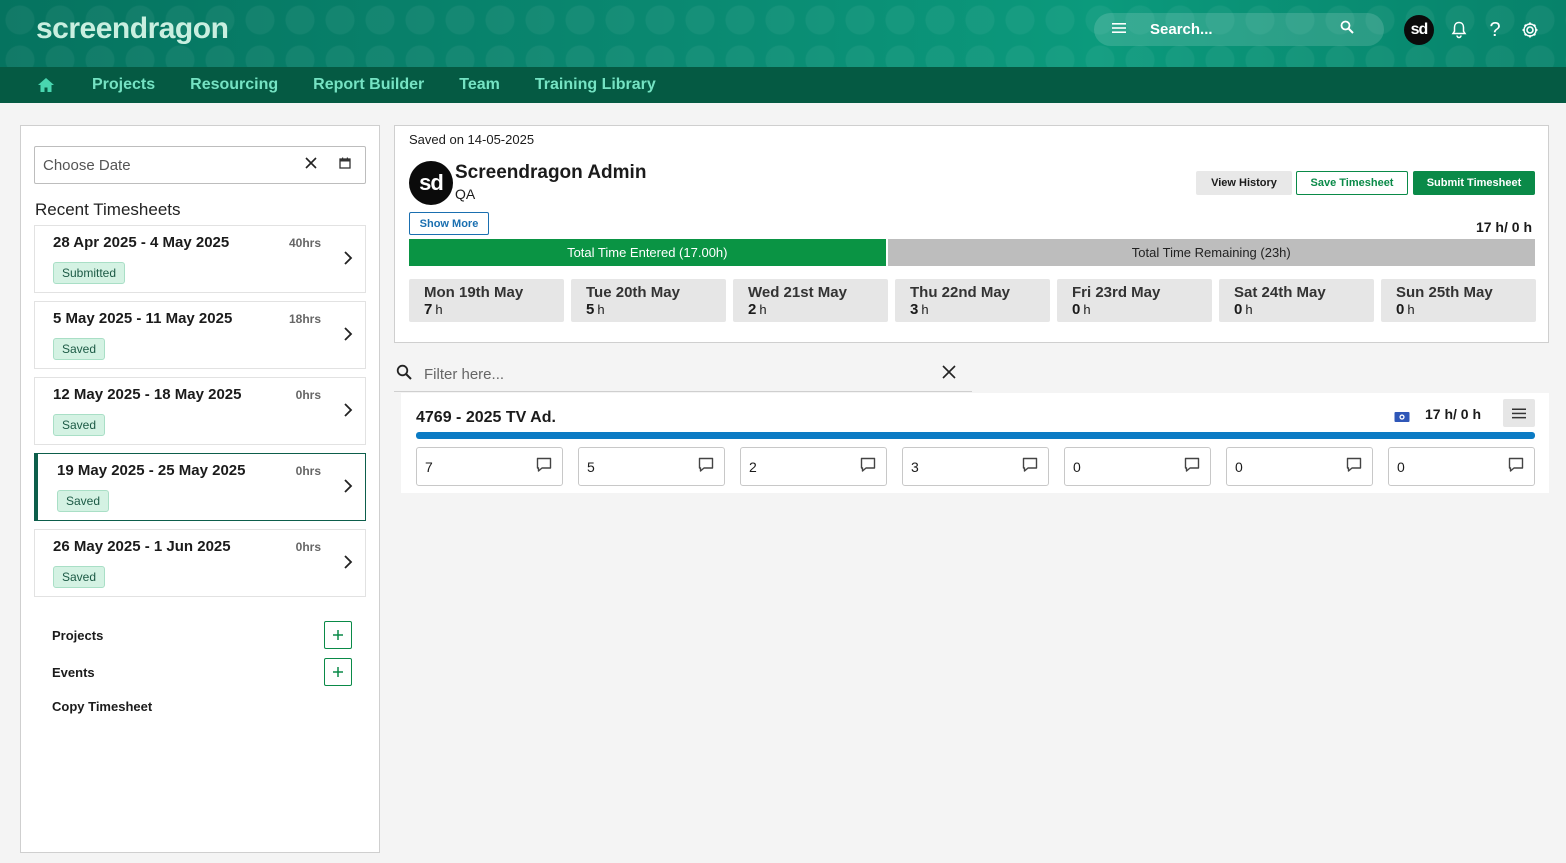  Describe the element at coordinates (338, 672) in the screenshot. I see `add-event-button` at that location.